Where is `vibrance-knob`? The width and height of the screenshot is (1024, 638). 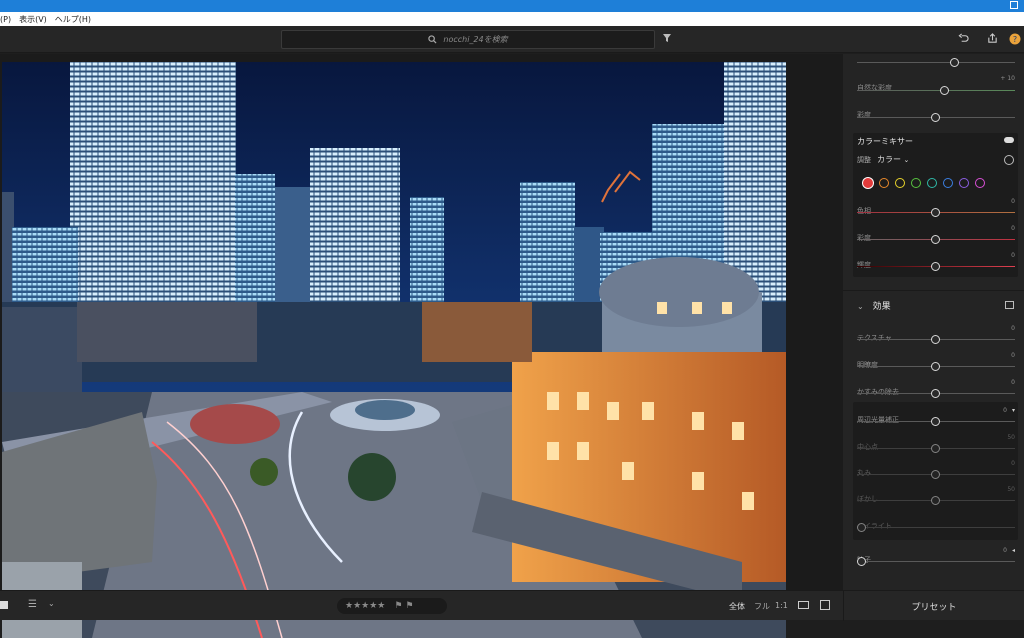 vibrance-knob is located at coordinates (944, 90).